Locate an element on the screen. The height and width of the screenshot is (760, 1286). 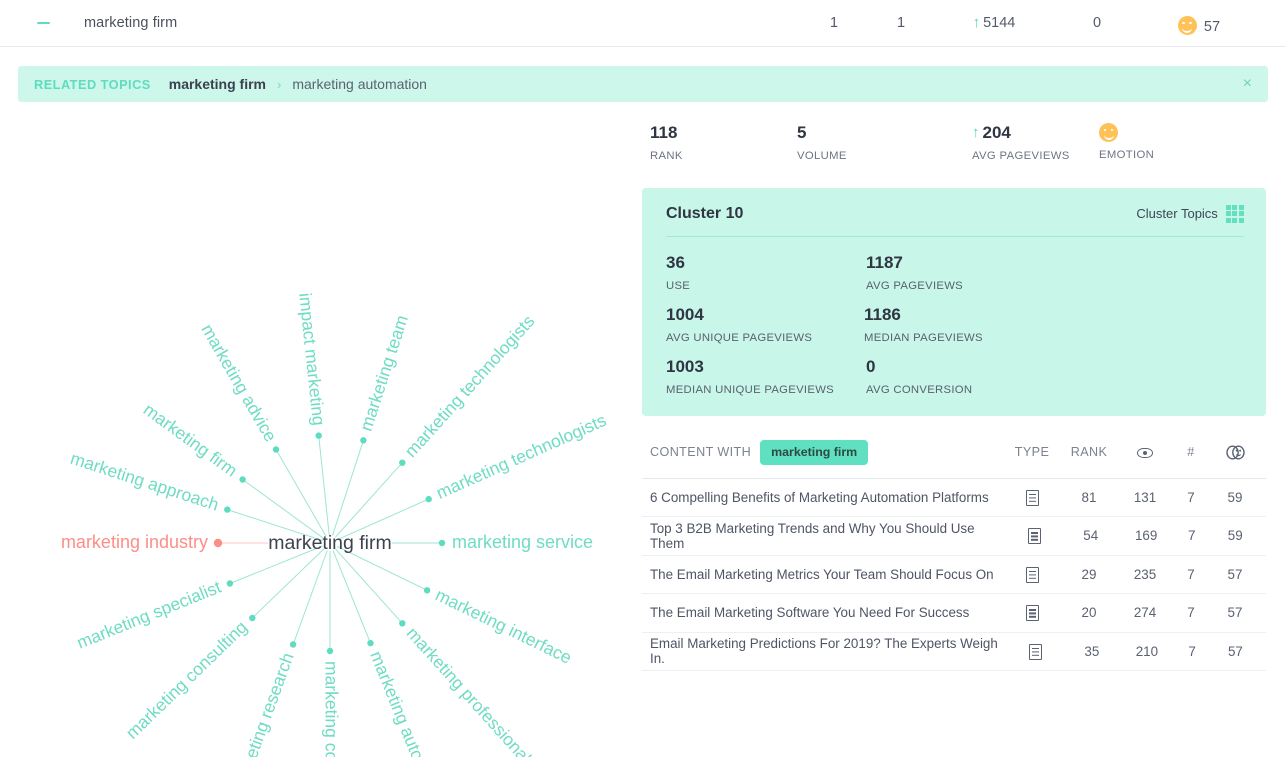
graph-node-label: marketing interface is located at coordinates (503, 625).